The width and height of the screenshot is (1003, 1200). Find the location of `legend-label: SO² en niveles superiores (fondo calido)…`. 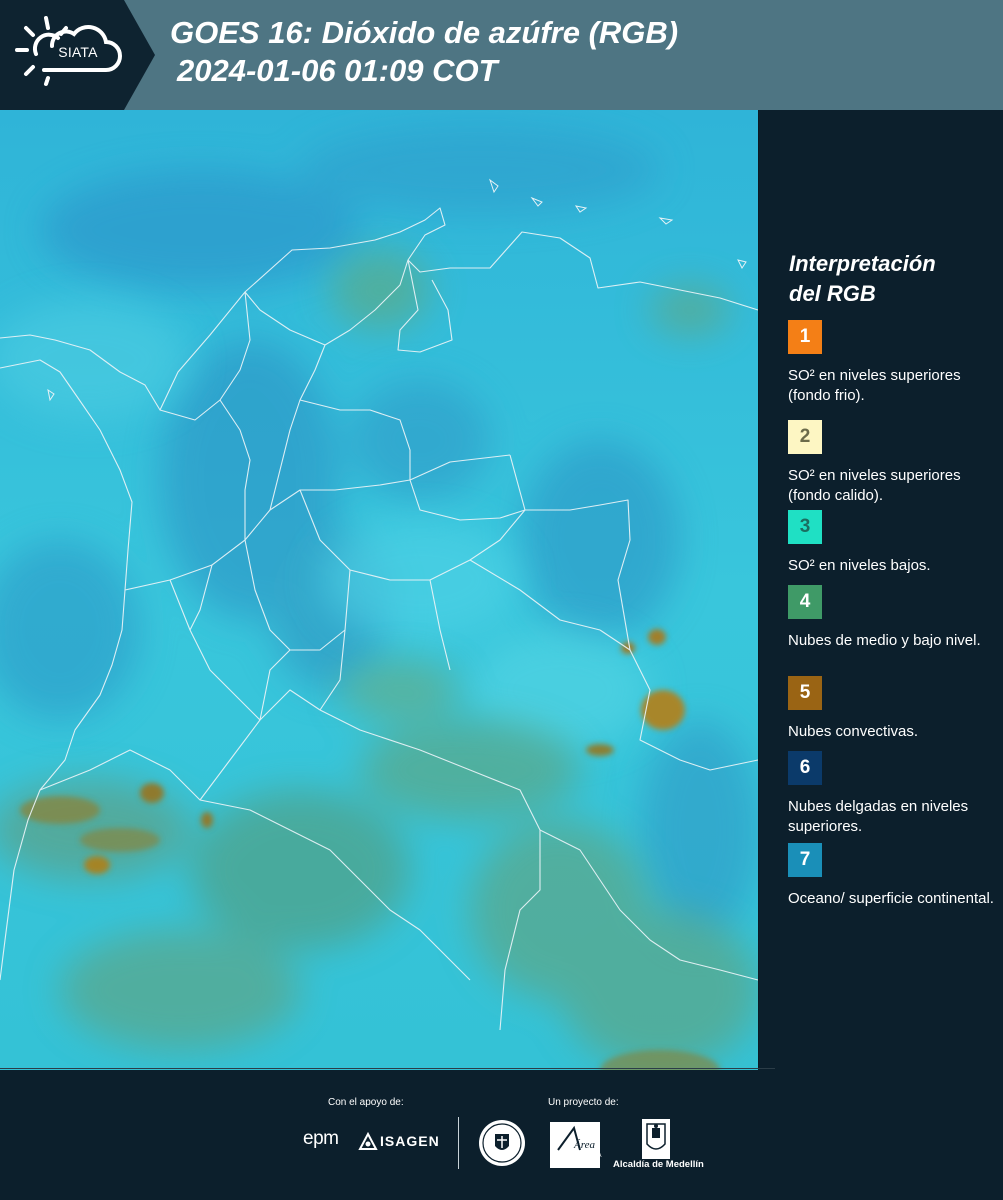

legend-label: SO² en niveles superiores (fondo calido)… is located at coordinates (874, 485).